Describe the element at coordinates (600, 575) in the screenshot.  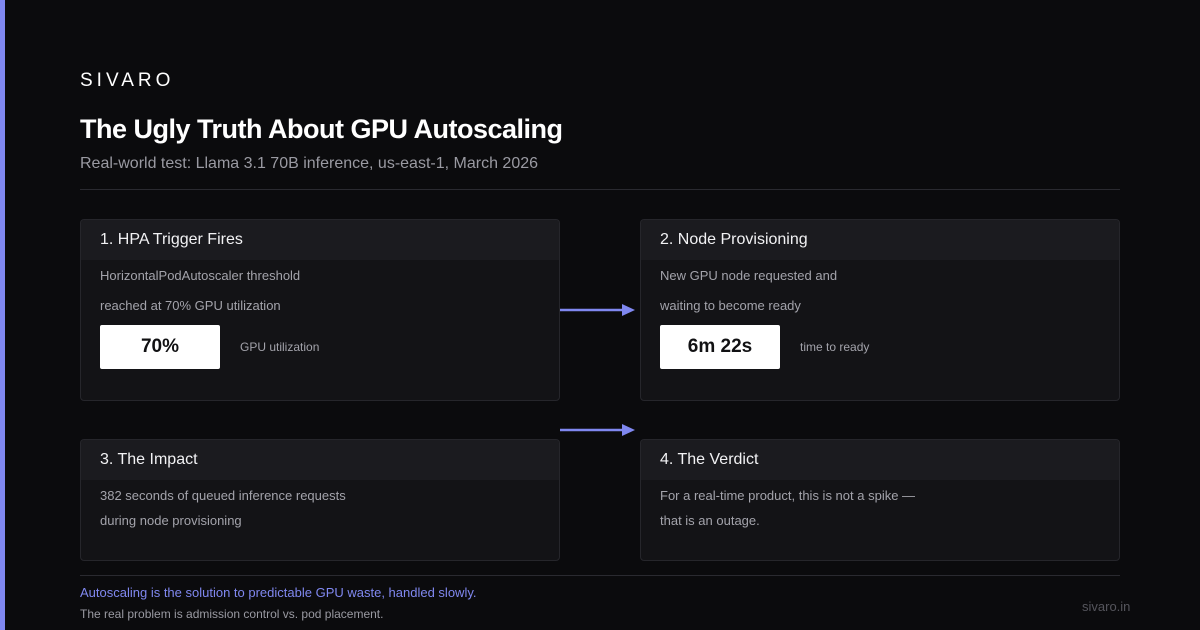
I see `footer-divider` at that location.